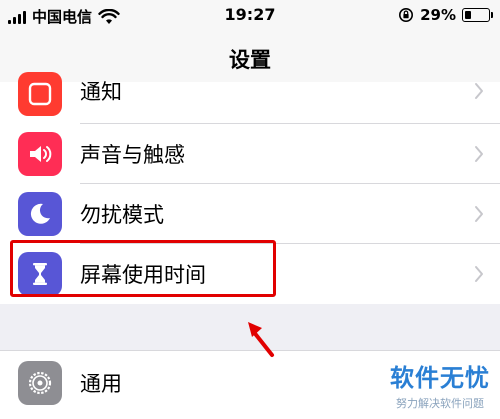 This screenshot has width=500, height=419. I want to click on settings-row-label: 通用, so click(101, 384).